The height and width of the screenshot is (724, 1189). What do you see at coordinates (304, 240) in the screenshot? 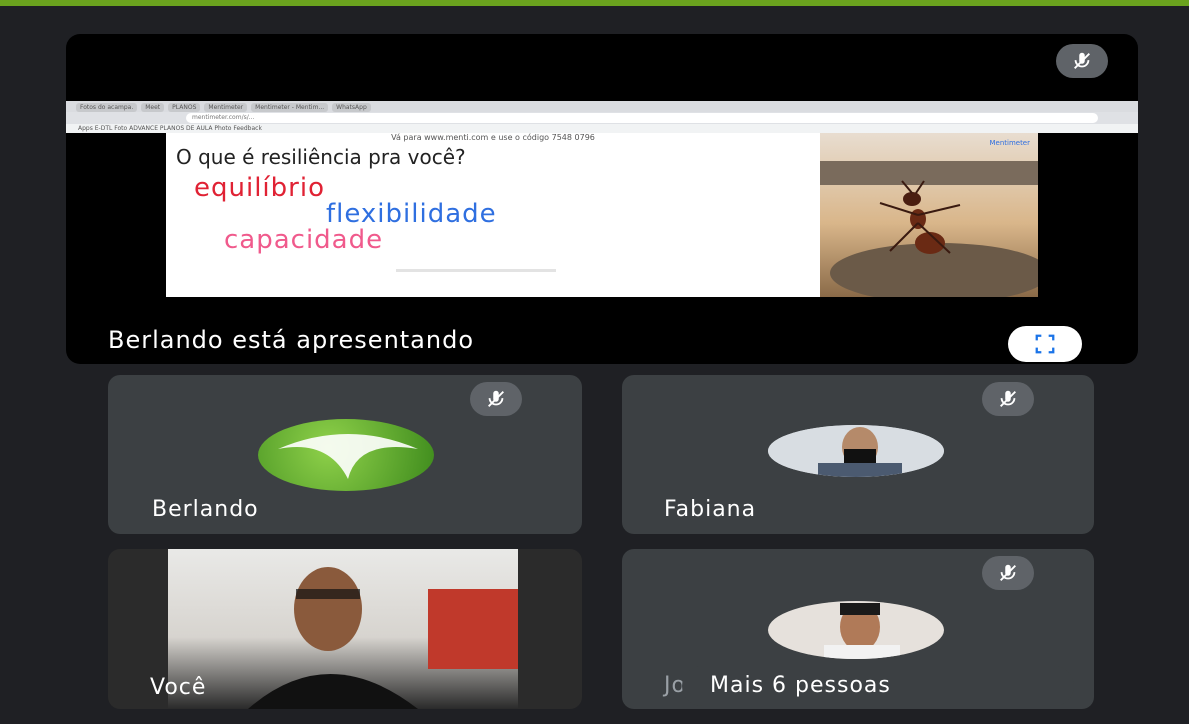
I see `word-capacidade: capacidade` at bounding box center [304, 240].